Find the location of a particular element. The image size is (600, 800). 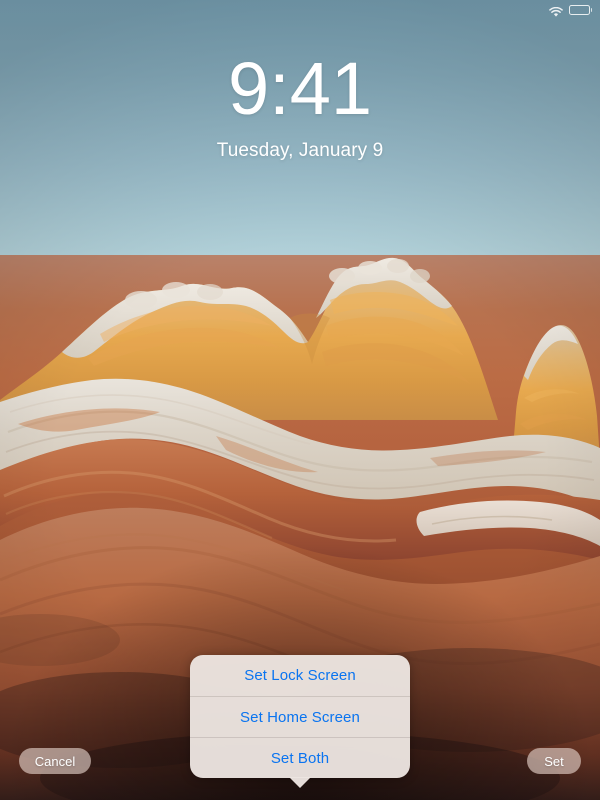

set-wallpaper-popover: Set Lock Screen Set Home Screen Set Both is located at coordinates (300, 721).